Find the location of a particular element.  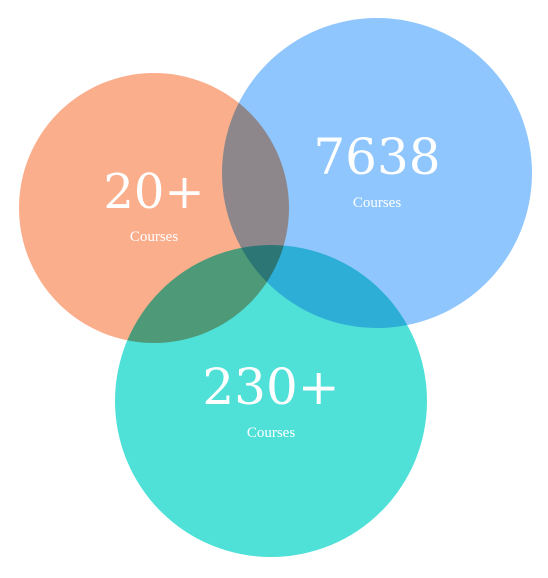

stat-label-orange: 20+ Courses is located at coordinates (154, 206).